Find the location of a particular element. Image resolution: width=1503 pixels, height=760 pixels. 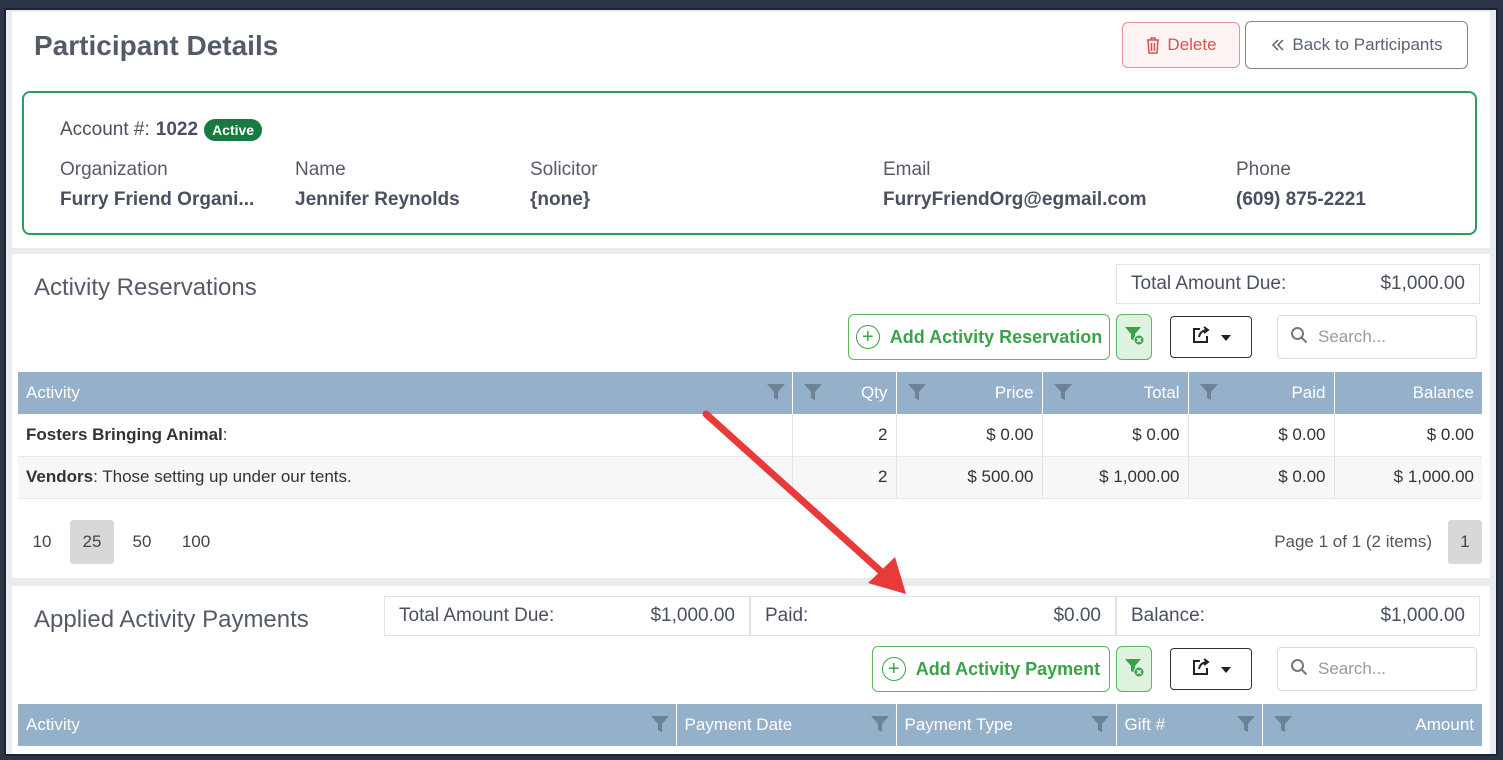

add-activity-reservation-button: + Add Activity Reservation is located at coordinates (979, 337).